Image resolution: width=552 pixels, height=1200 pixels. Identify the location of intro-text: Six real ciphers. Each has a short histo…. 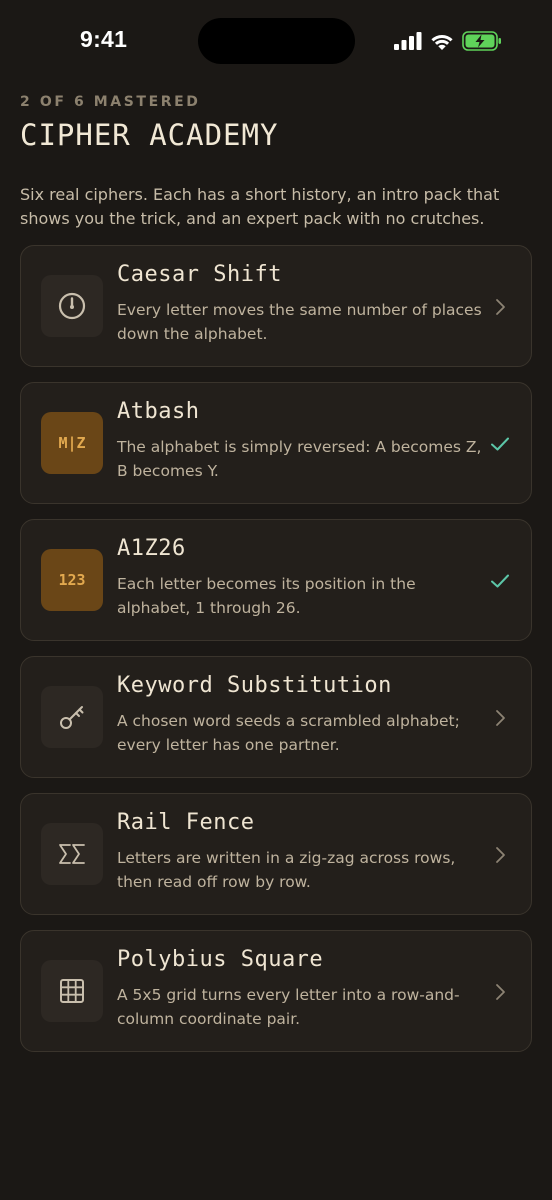
(260, 206).